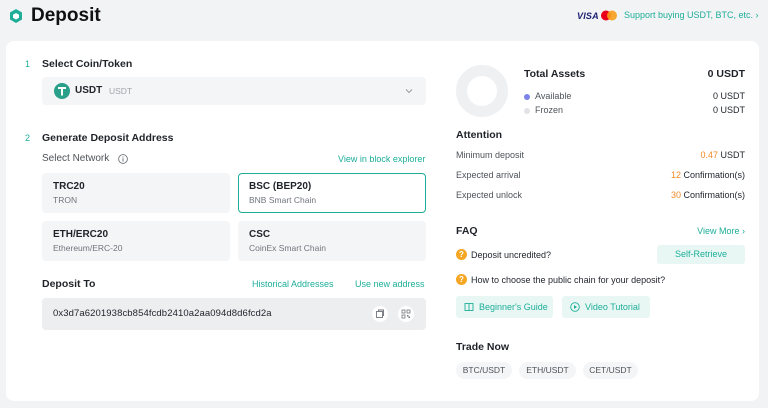  I want to click on historical-addresses-link: Historical Addresses, so click(293, 284).